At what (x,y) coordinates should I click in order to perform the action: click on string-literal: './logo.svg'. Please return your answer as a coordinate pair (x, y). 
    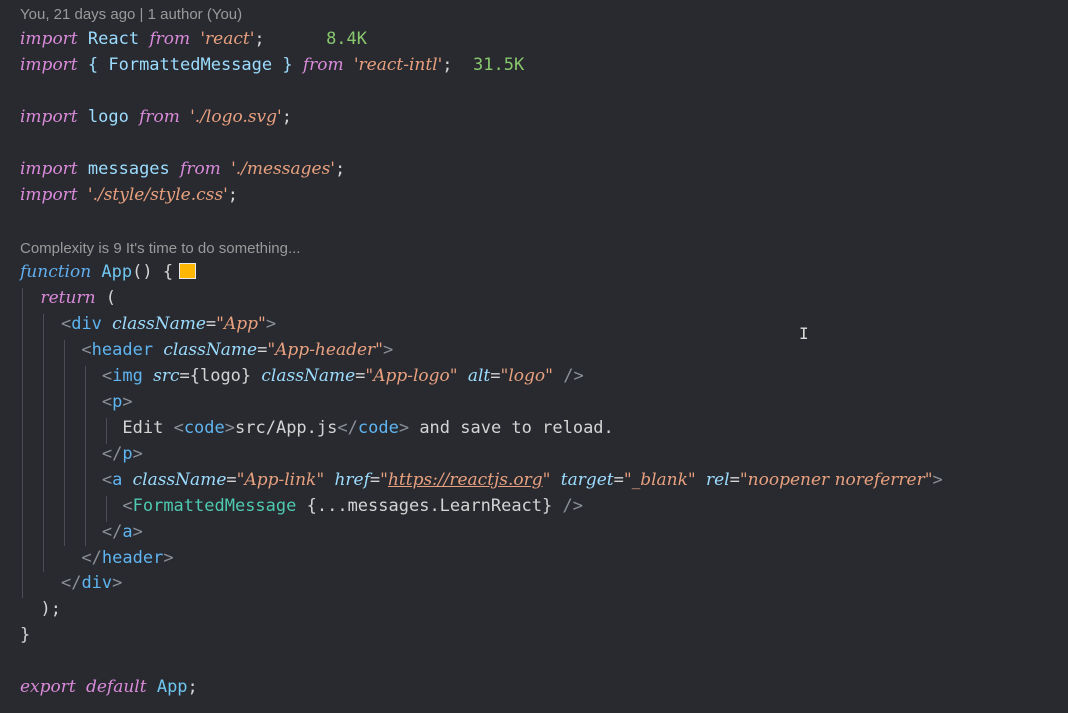
    Looking at the image, I should click on (236, 117).